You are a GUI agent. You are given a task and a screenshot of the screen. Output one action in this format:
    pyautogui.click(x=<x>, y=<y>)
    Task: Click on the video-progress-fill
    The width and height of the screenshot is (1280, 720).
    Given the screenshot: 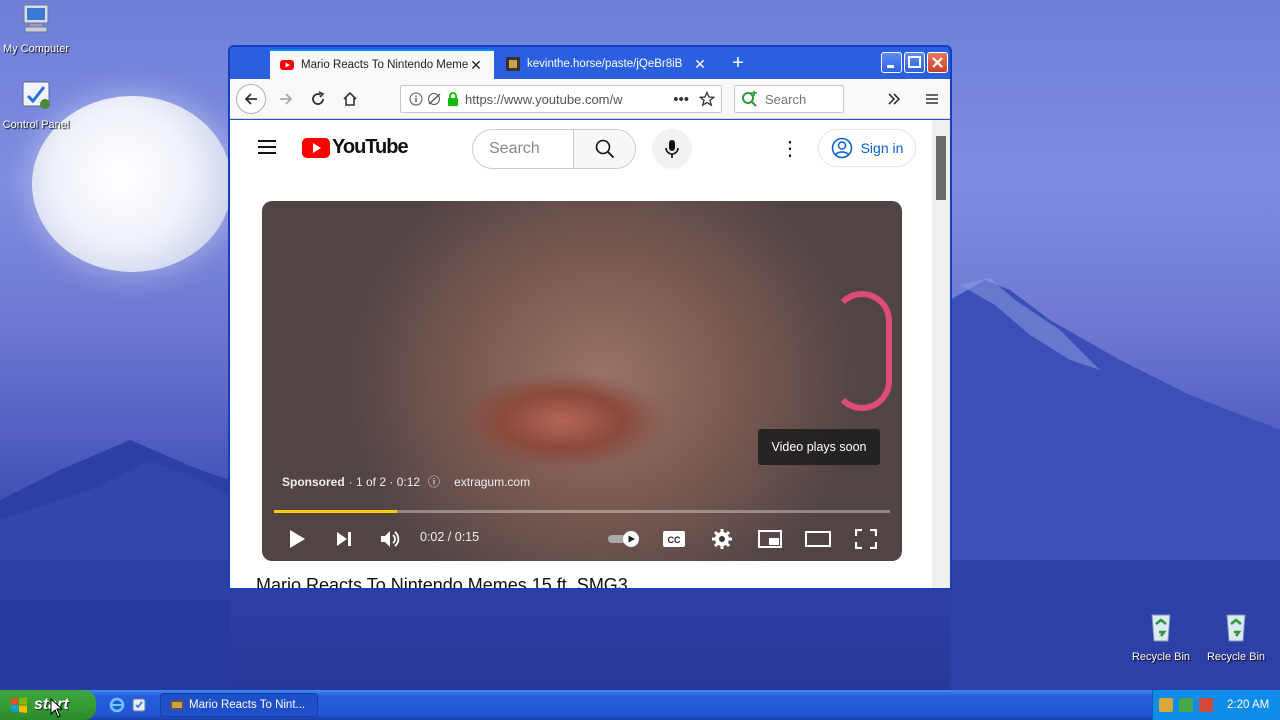 What is the action you would take?
    pyautogui.click(x=336, y=511)
    